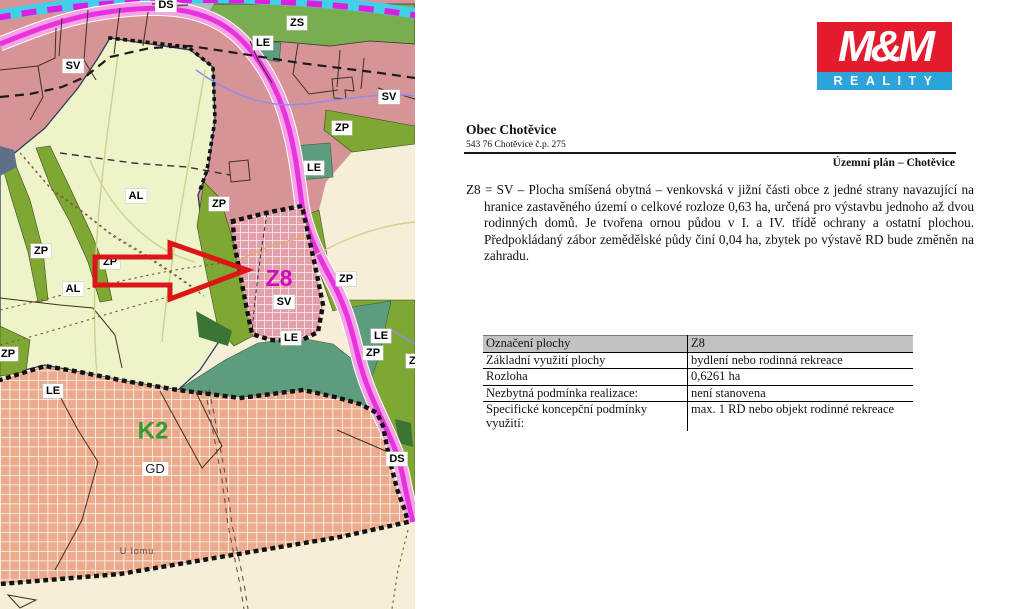 The image size is (1024, 609). I want to click on table-cell-value: 0,6261 ha, so click(716, 376).